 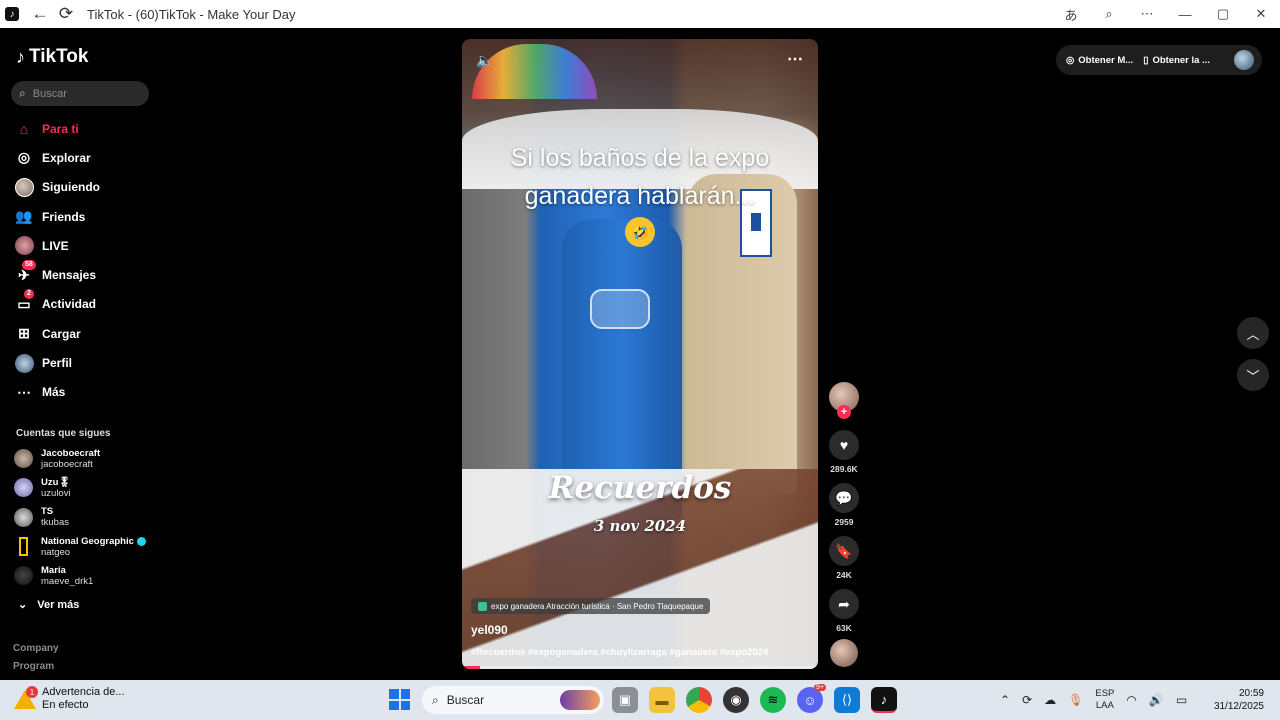 I want to click on profile-avatar-icon, so click(x=24, y=363).